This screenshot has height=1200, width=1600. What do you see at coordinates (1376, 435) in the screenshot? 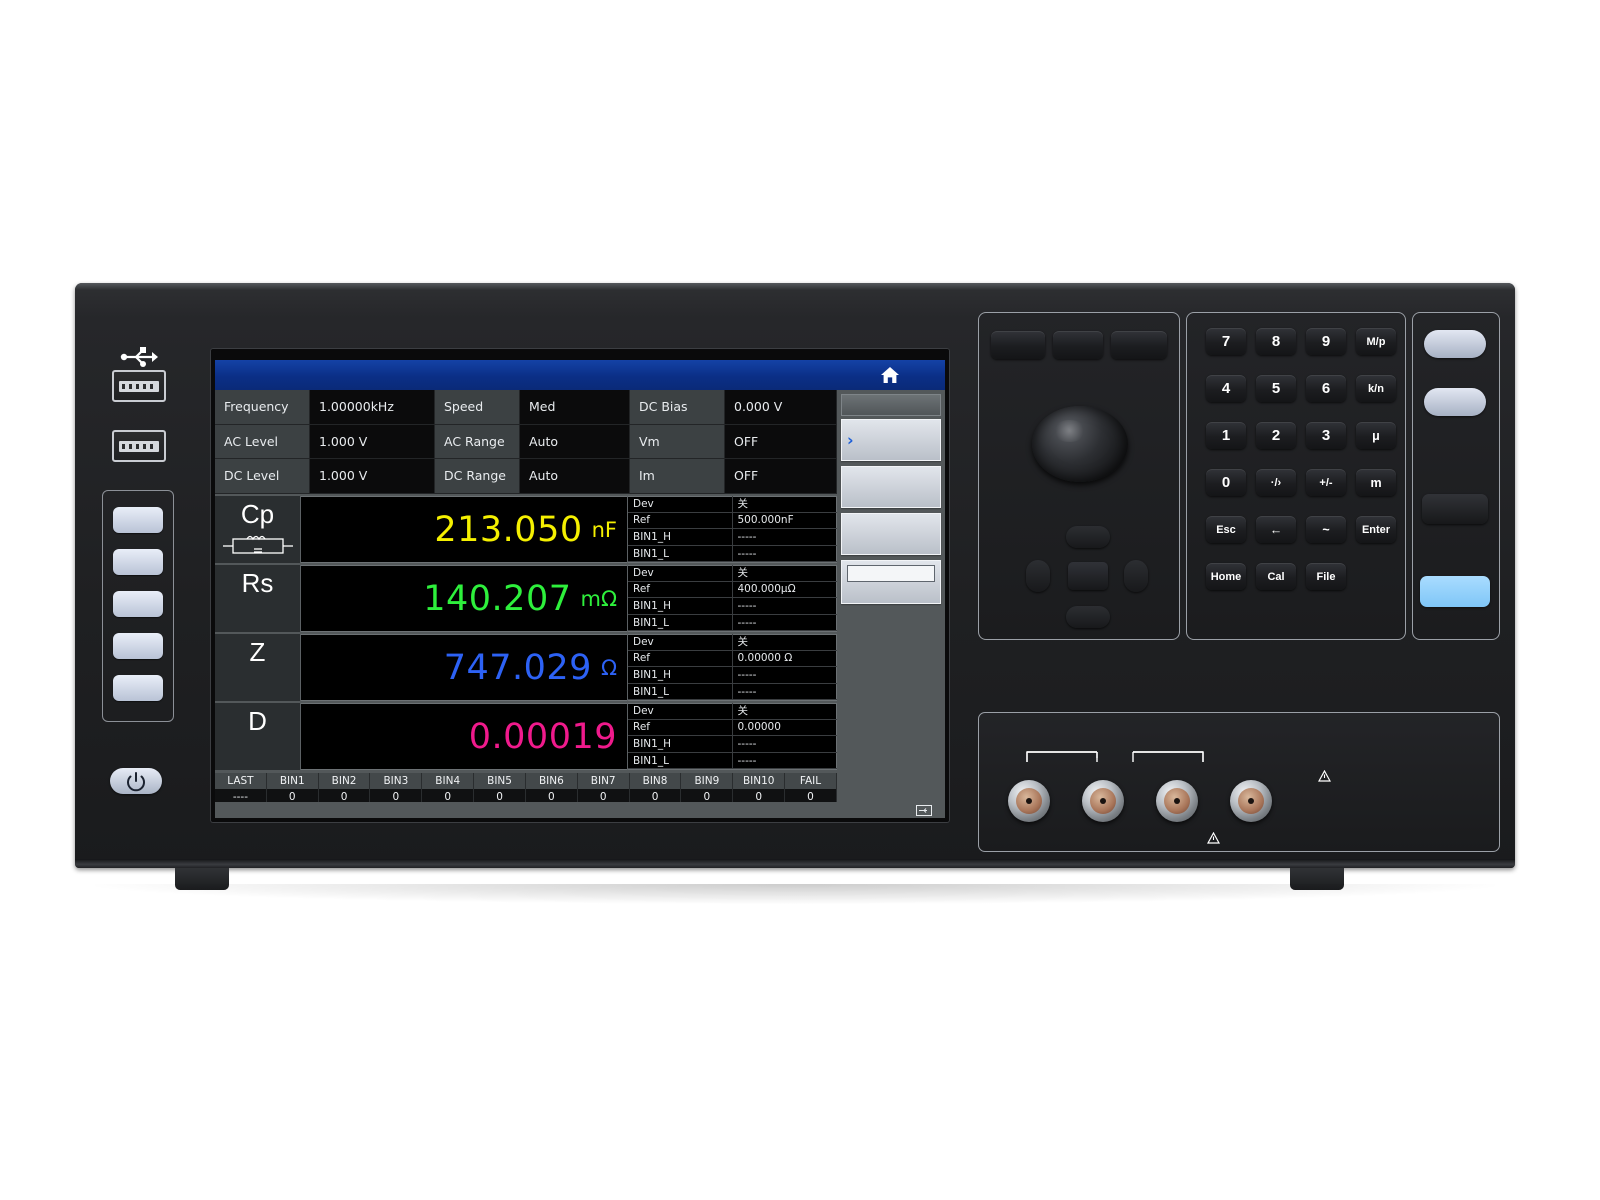
I see `key-micro: μ` at bounding box center [1376, 435].